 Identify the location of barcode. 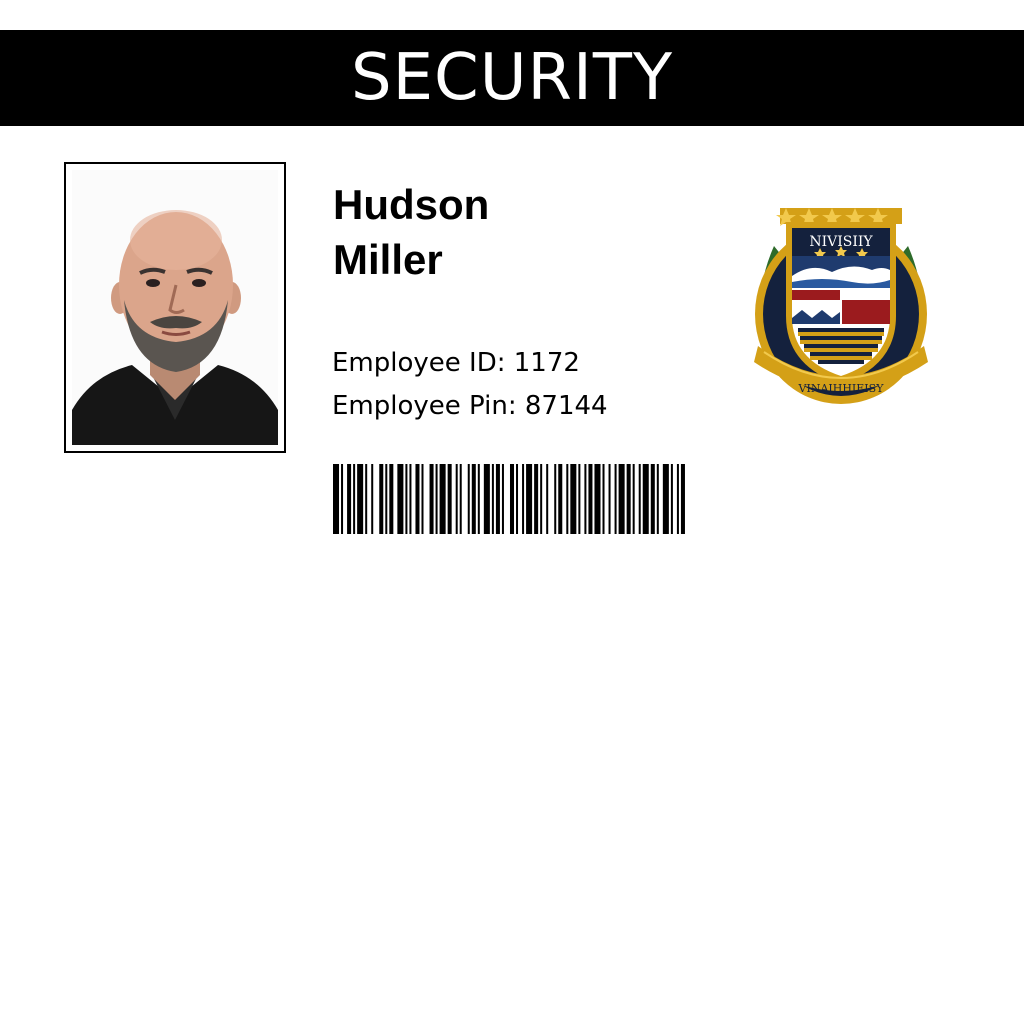
(509, 499).